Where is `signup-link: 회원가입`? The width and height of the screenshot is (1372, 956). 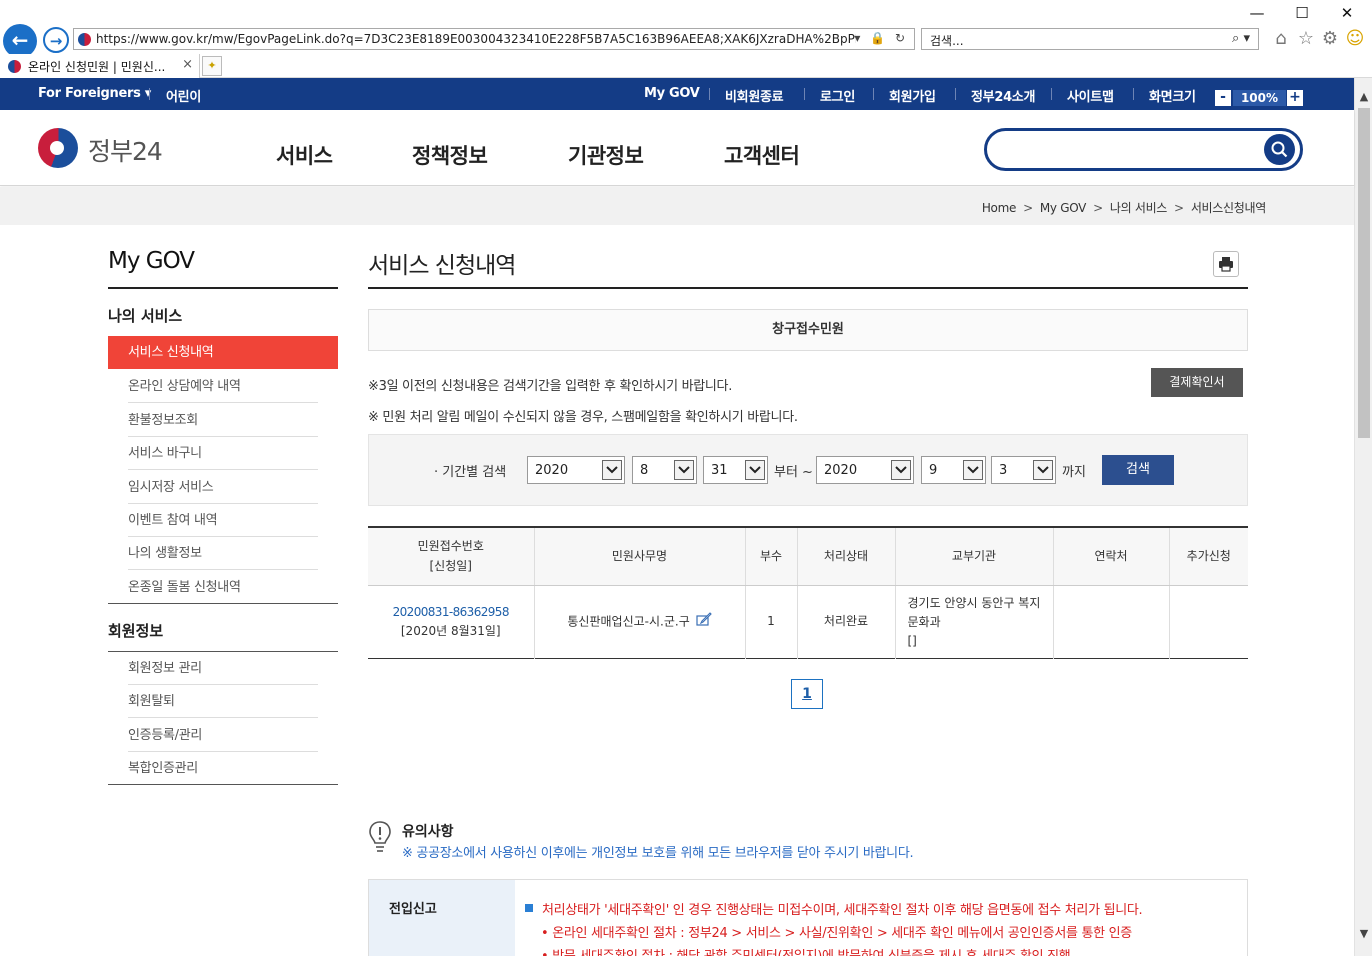
signup-link: 회원가입 is located at coordinates (912, 95).